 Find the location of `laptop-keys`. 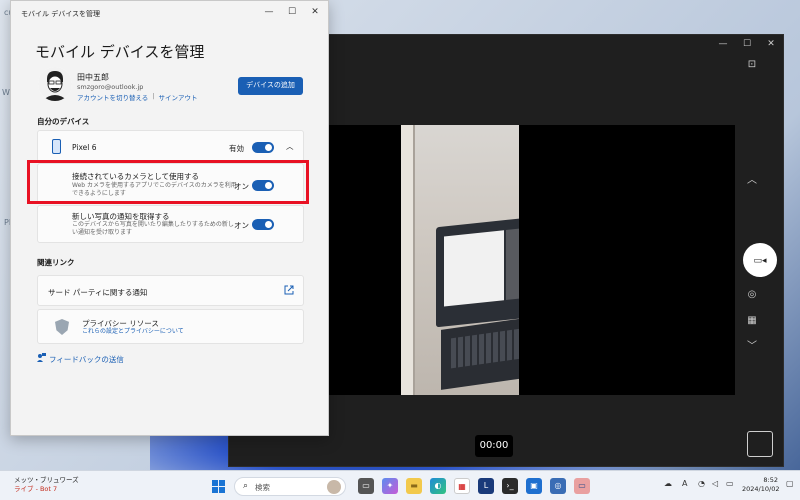

laptop-keys is located at coordinates (485, 345).